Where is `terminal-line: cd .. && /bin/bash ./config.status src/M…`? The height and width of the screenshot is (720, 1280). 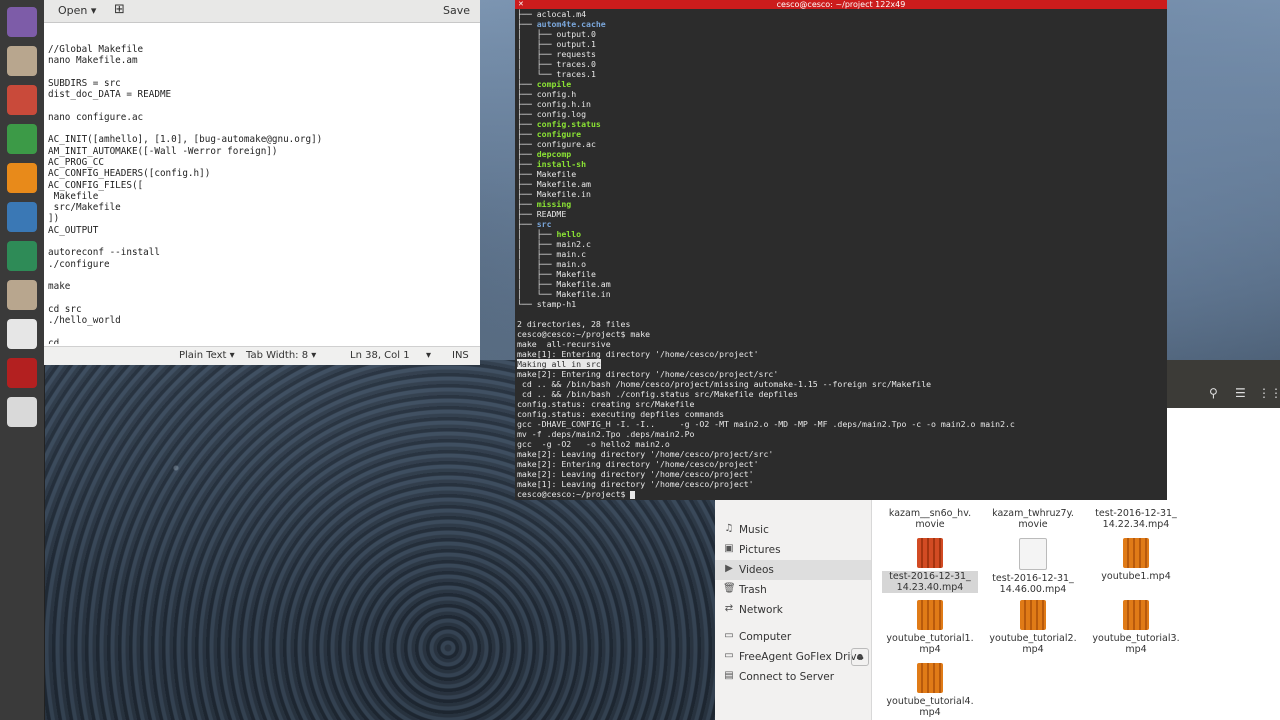
terminal-line: cd .. && /bin/bash ./config.status src/M… is located at coordinates (842, 394).